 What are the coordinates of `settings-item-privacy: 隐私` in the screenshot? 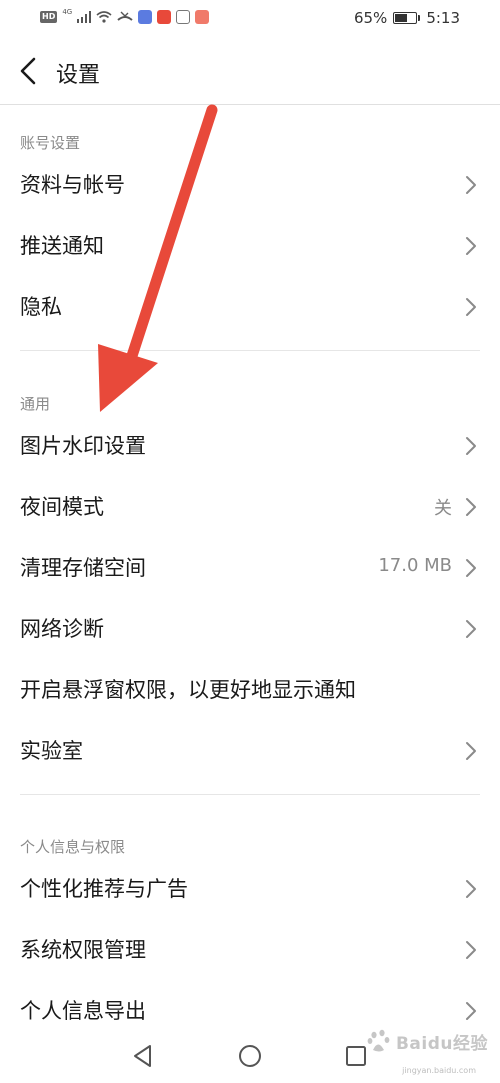 It's located at (250, 307).